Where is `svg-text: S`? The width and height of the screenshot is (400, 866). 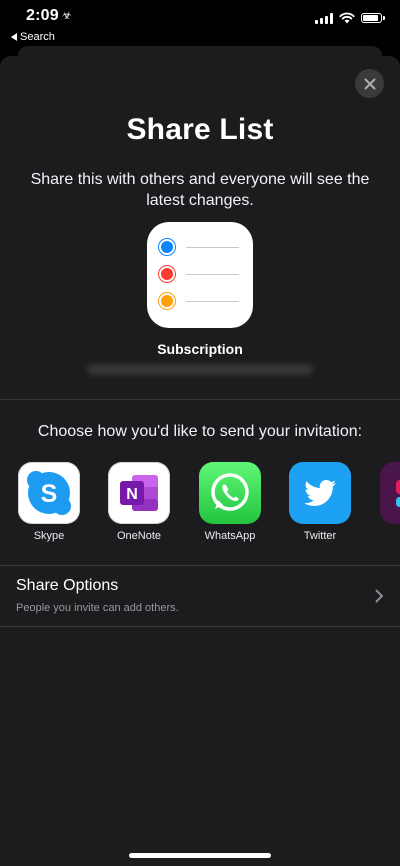 svg-text: S is located at coordinates (49, 494).